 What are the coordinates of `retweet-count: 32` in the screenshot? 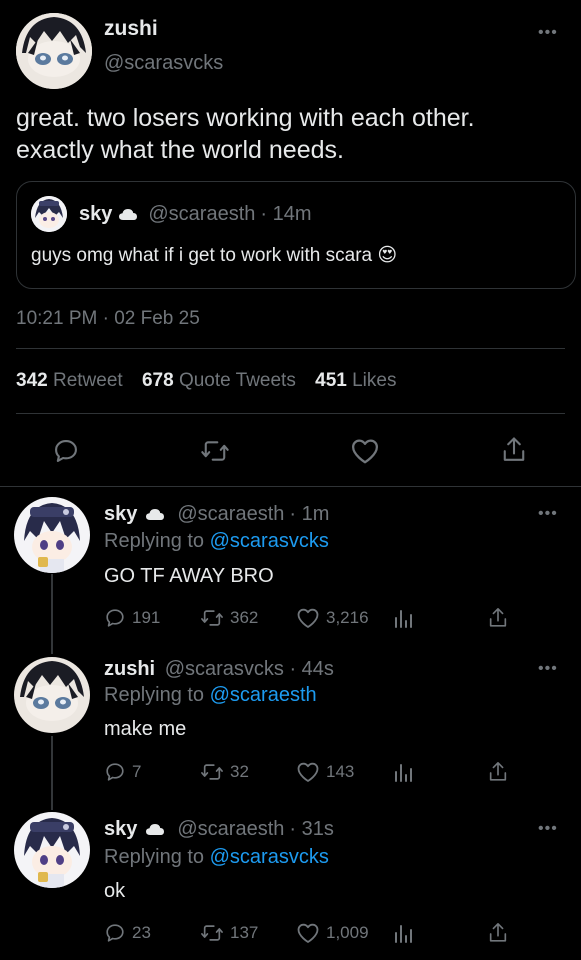 It's located at (239, 771).